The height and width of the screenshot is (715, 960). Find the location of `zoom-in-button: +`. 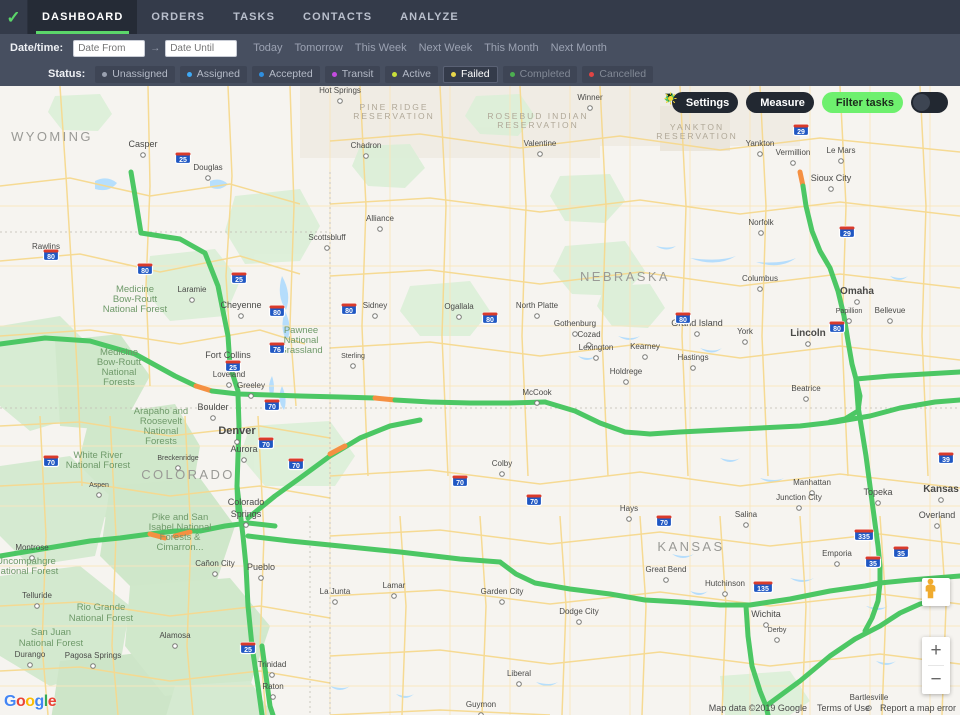

zoom-in-button: + is located at coordinates (936, 651).